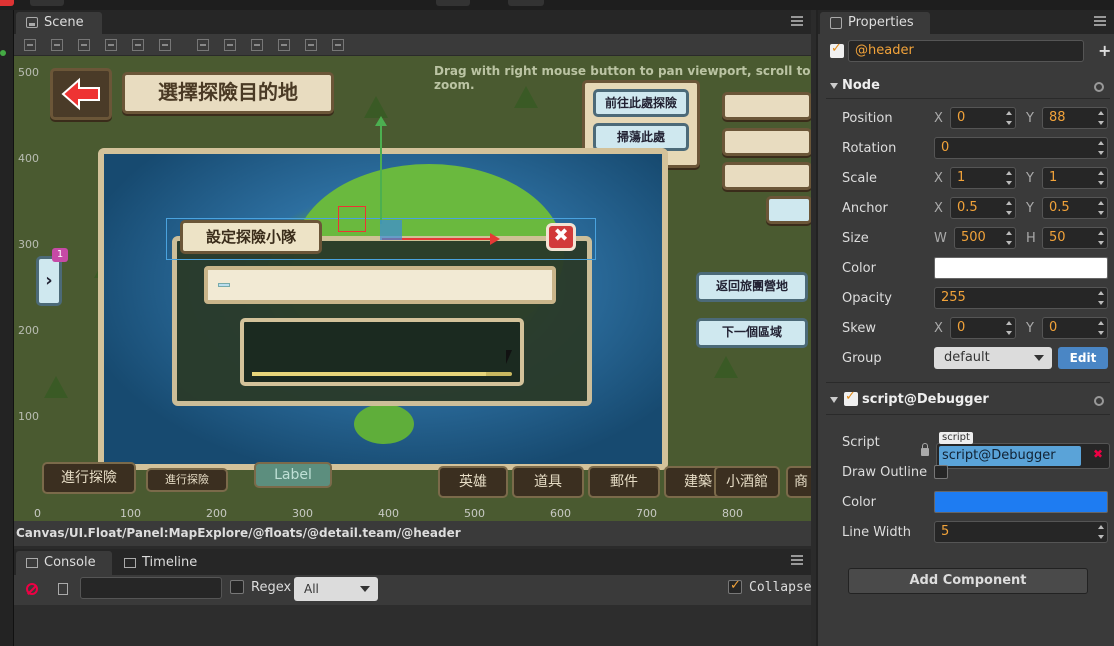  What do you see at coordinates (855, 85) in the screenshot?
I see `node-section-header: Node` at bounding box center [855, 85].